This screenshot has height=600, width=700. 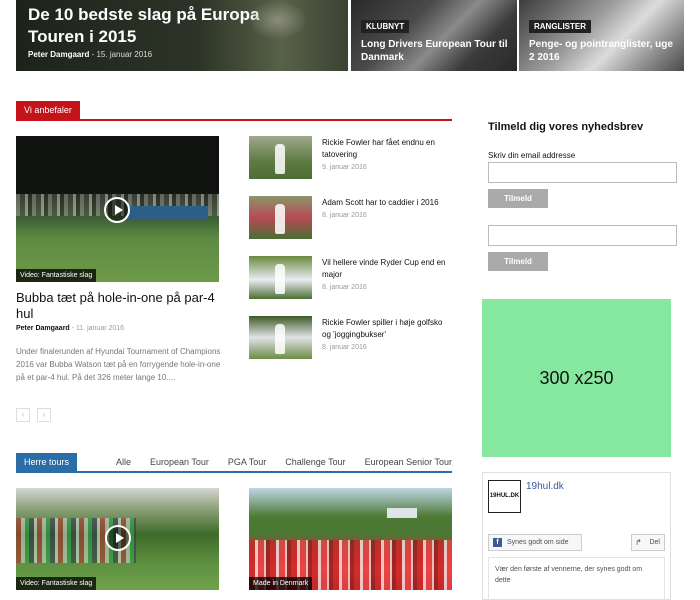 I want to click on subscribe-button: Tilmeld, so click(x=518, y=198).